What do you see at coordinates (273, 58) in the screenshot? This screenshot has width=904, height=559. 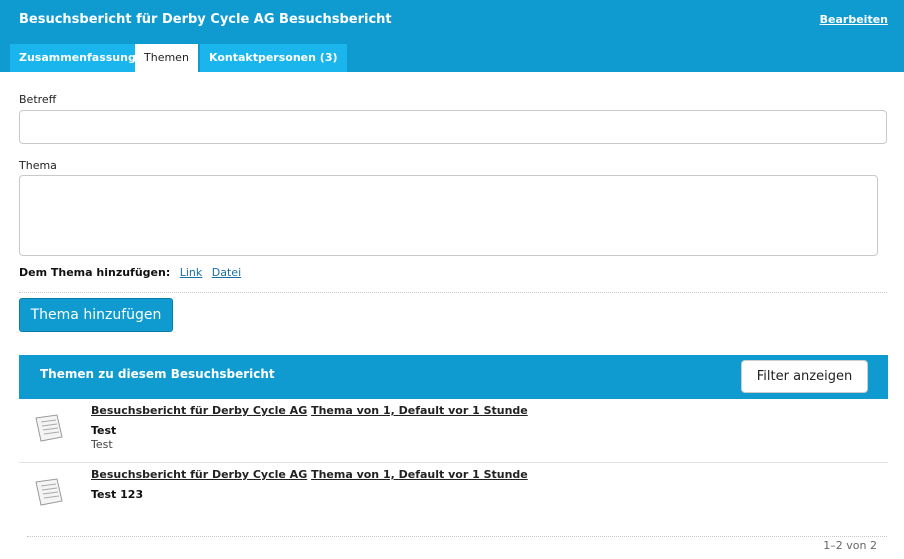 I see `tab-kontaktpersonen: Kontaktpersonen (3)` at bounding box center [273, 58].